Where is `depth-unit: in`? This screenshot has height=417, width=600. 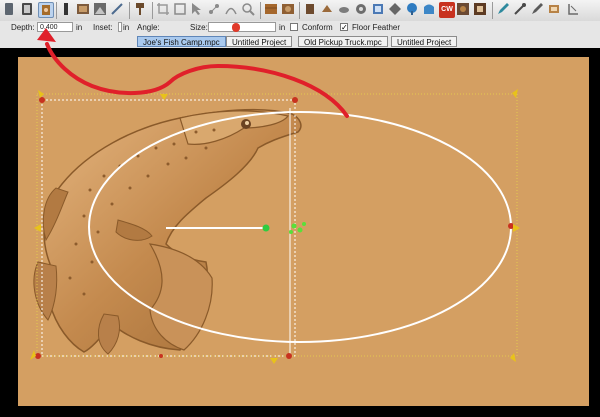 depth-unit: in is located at coordinates (79, 27).